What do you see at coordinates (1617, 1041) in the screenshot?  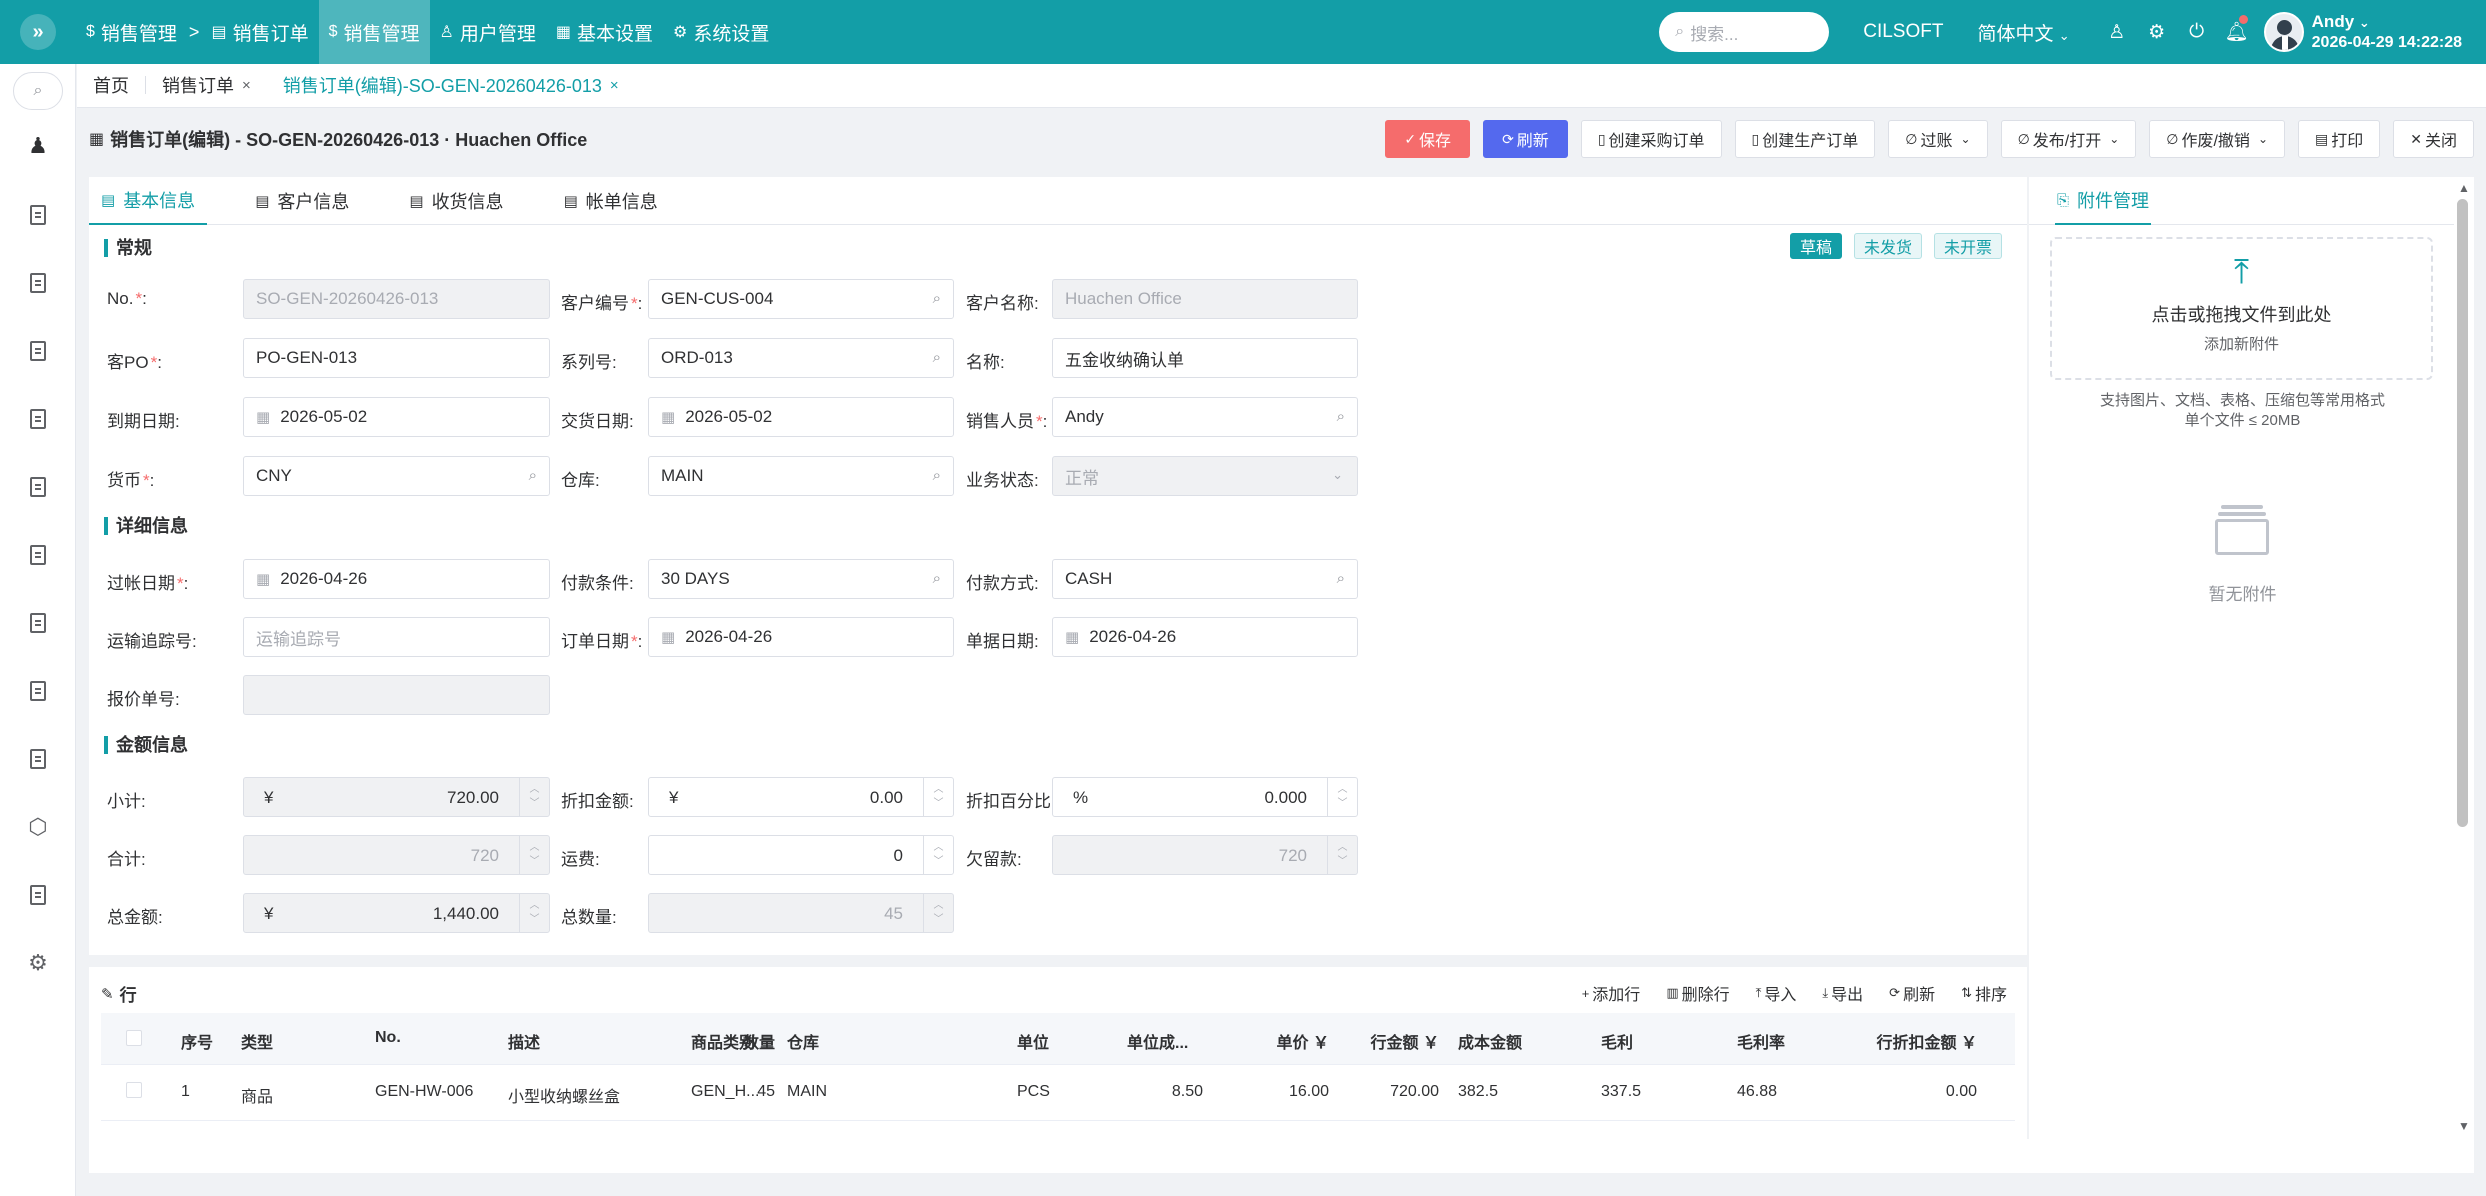 I see `column-header: 毛利` at bounding box center [1617, 1041].